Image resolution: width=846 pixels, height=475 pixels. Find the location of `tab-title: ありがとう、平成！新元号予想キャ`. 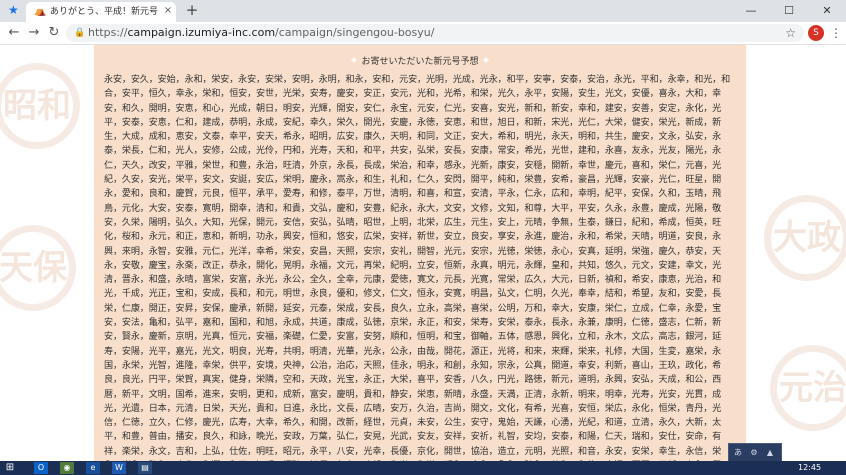

tab-title: ありがとう、平成！新元号予想キャ is located at coordinates (104, 12).